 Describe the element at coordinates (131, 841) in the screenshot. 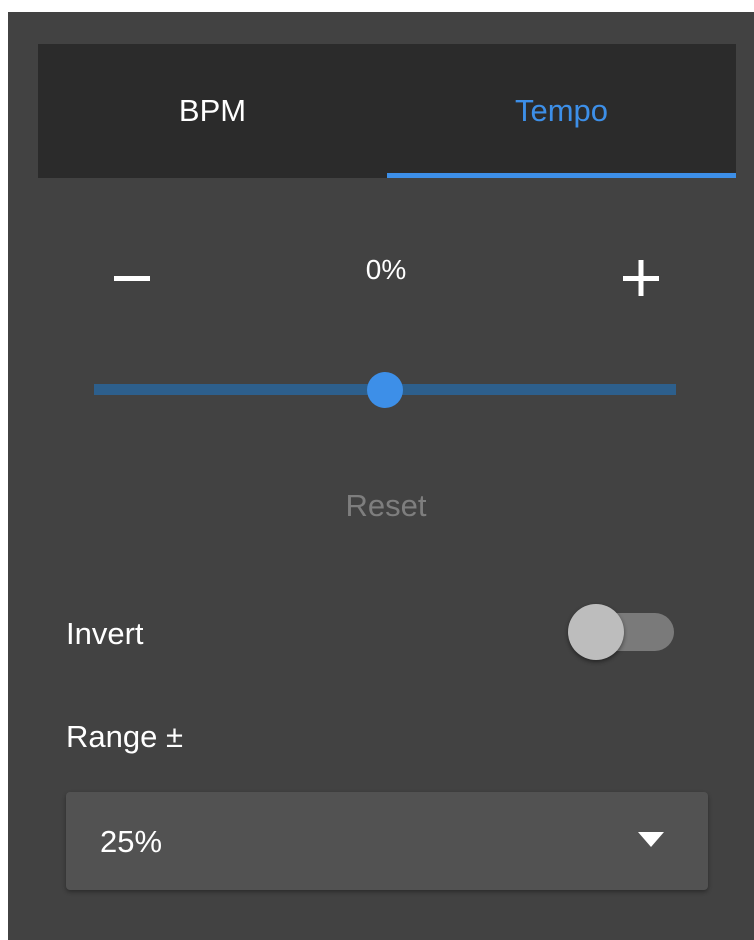

I see `range-selected-value: 25%` at that location.